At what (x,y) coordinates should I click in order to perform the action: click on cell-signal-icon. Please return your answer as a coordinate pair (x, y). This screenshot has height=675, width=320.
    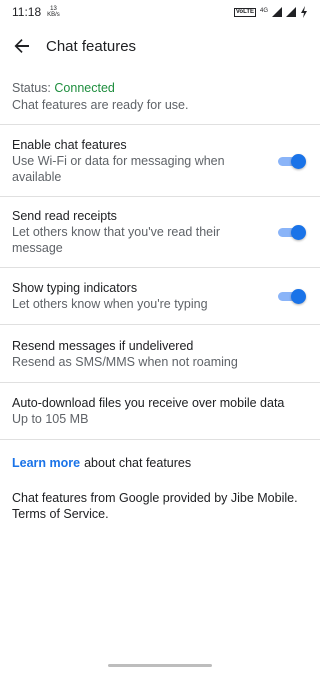
    Looking at the image, I should click on (277, 12).